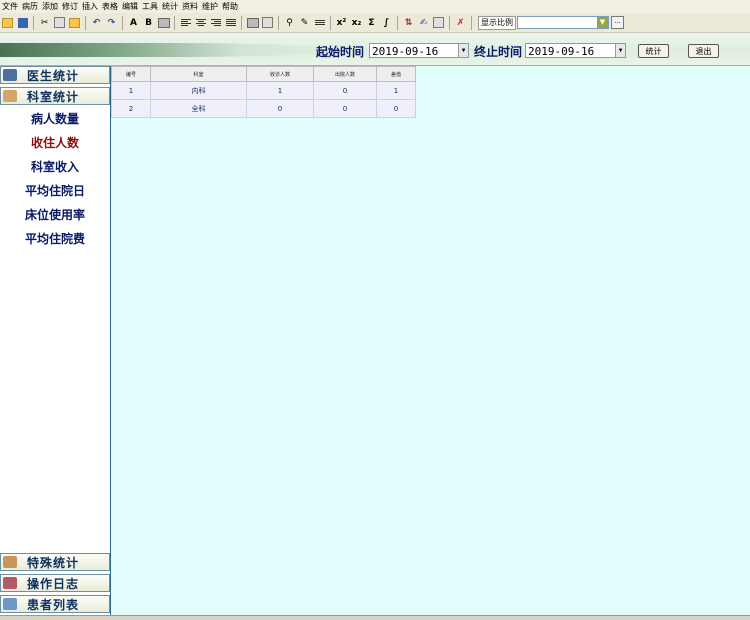 This screenshot has height=620, width=750. What do you see at coordinates (96, 22) in the screenshot?
I see `undo-icon: ↶` at bounding box center [96, 22].